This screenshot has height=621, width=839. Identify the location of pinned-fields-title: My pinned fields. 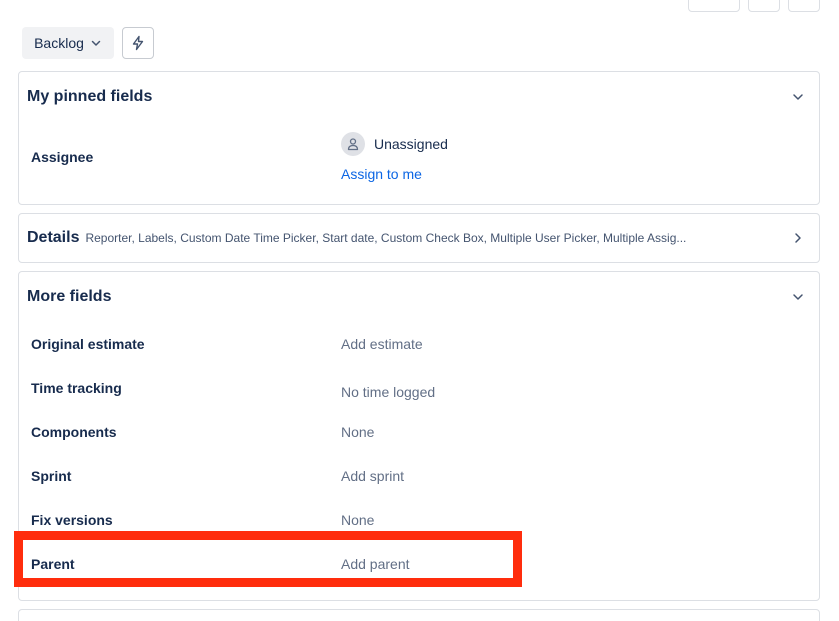
(90, 96).